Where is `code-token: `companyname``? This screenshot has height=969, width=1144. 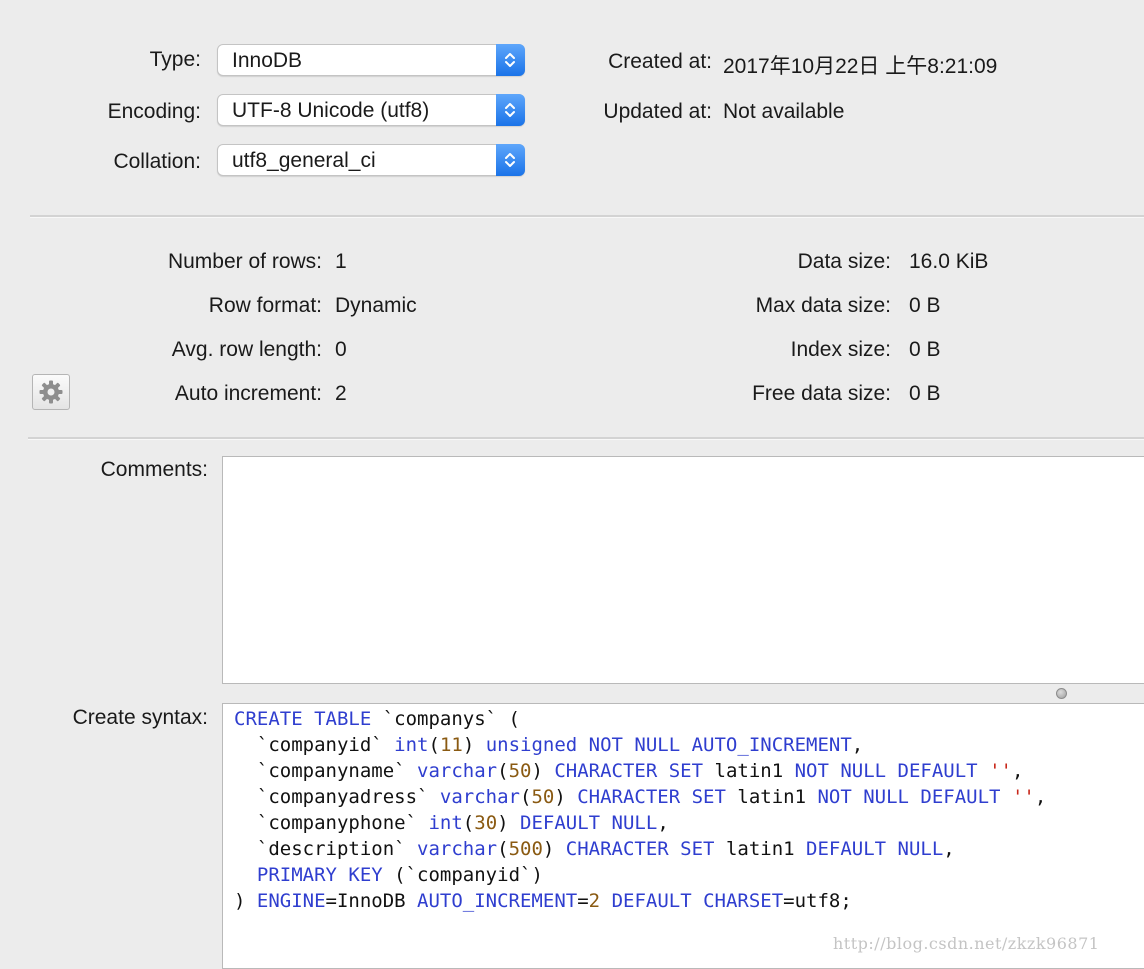
code-token: `companyname` is located at coordinates (326, 771).